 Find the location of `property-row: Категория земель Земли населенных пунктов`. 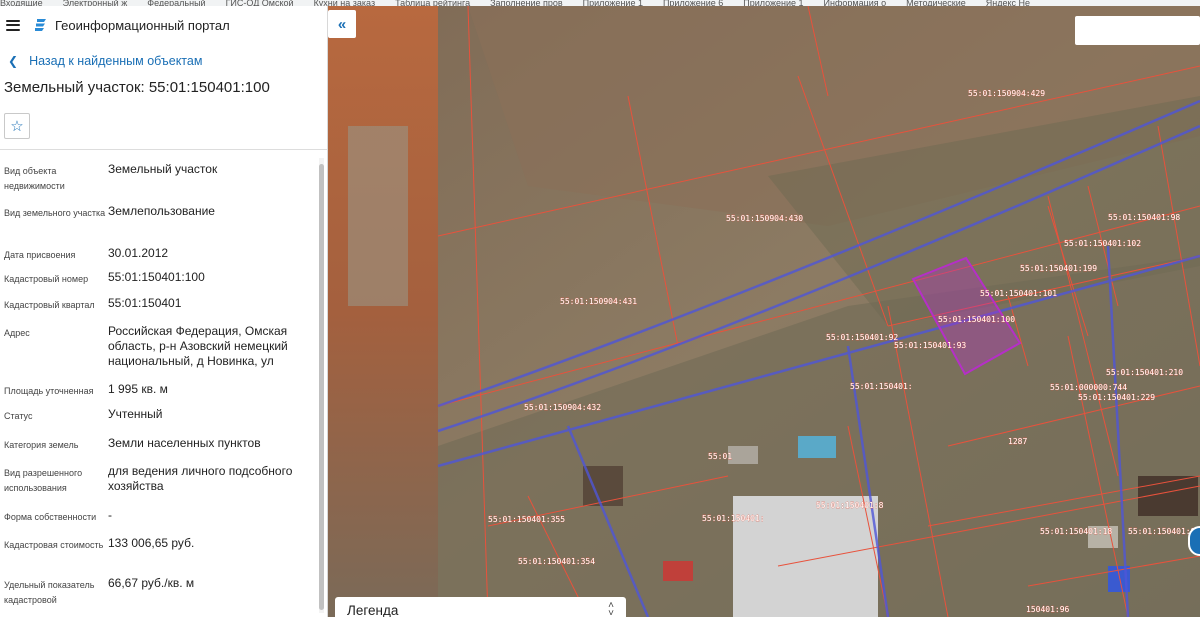

property-row: Категория земель Земли населенных пунктов is located at coordinates (163, 450).